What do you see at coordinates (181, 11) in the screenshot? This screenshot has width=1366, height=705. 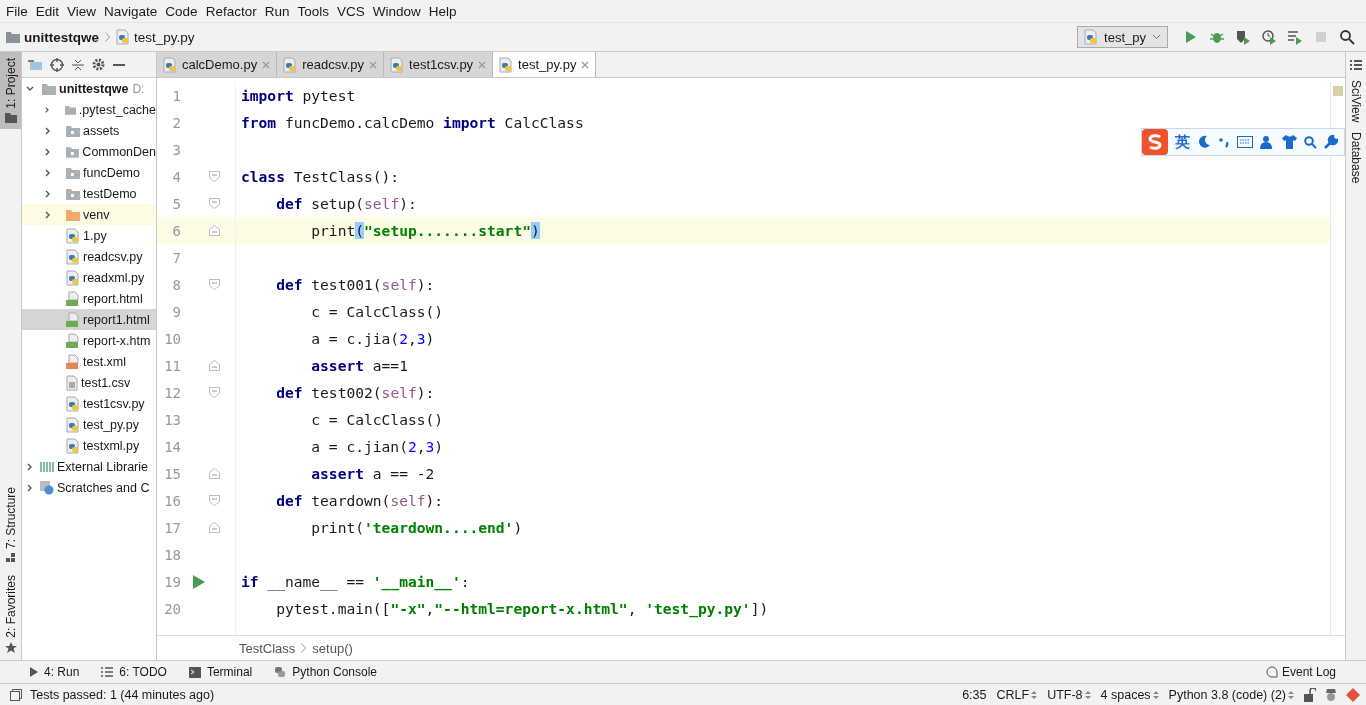 I see `menu-item: Code` at bounding box center [181, 11].